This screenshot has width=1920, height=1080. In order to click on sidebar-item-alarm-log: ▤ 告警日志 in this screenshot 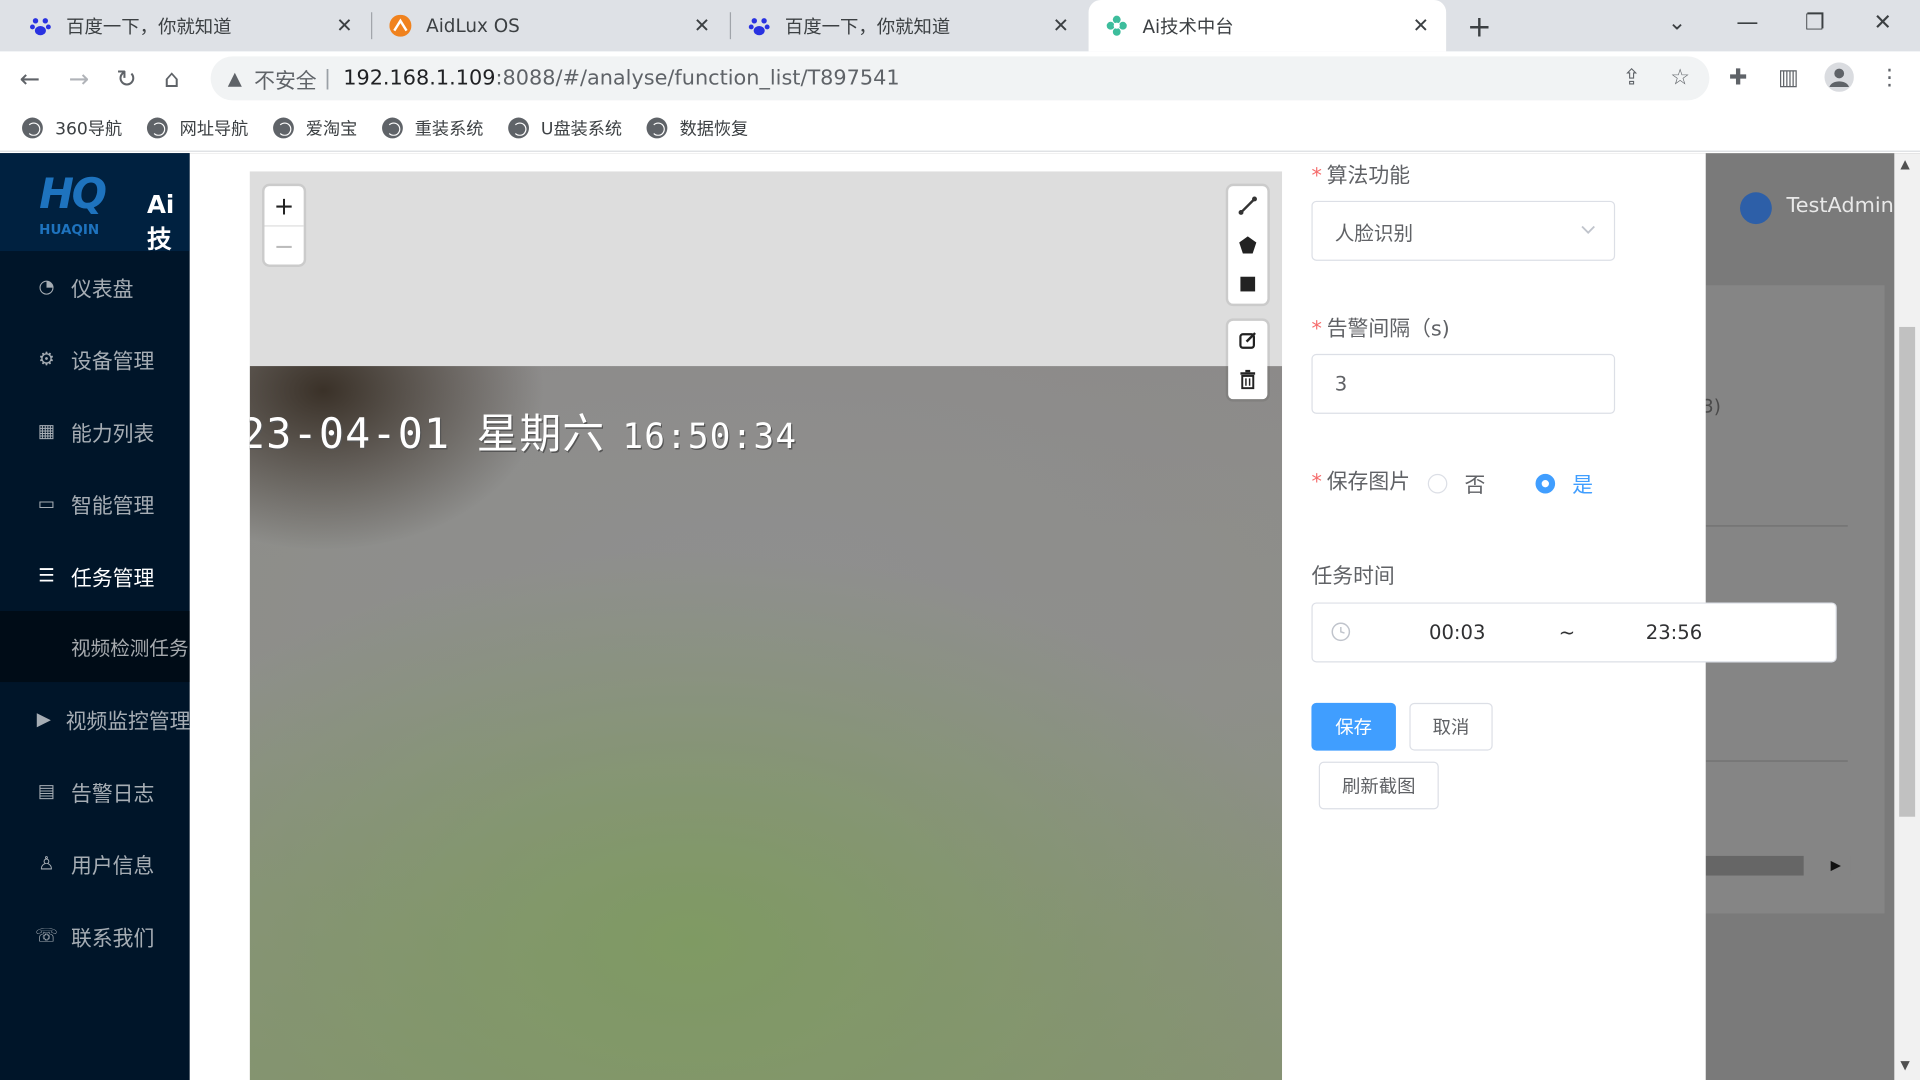, I will do `click(95, 791)`.